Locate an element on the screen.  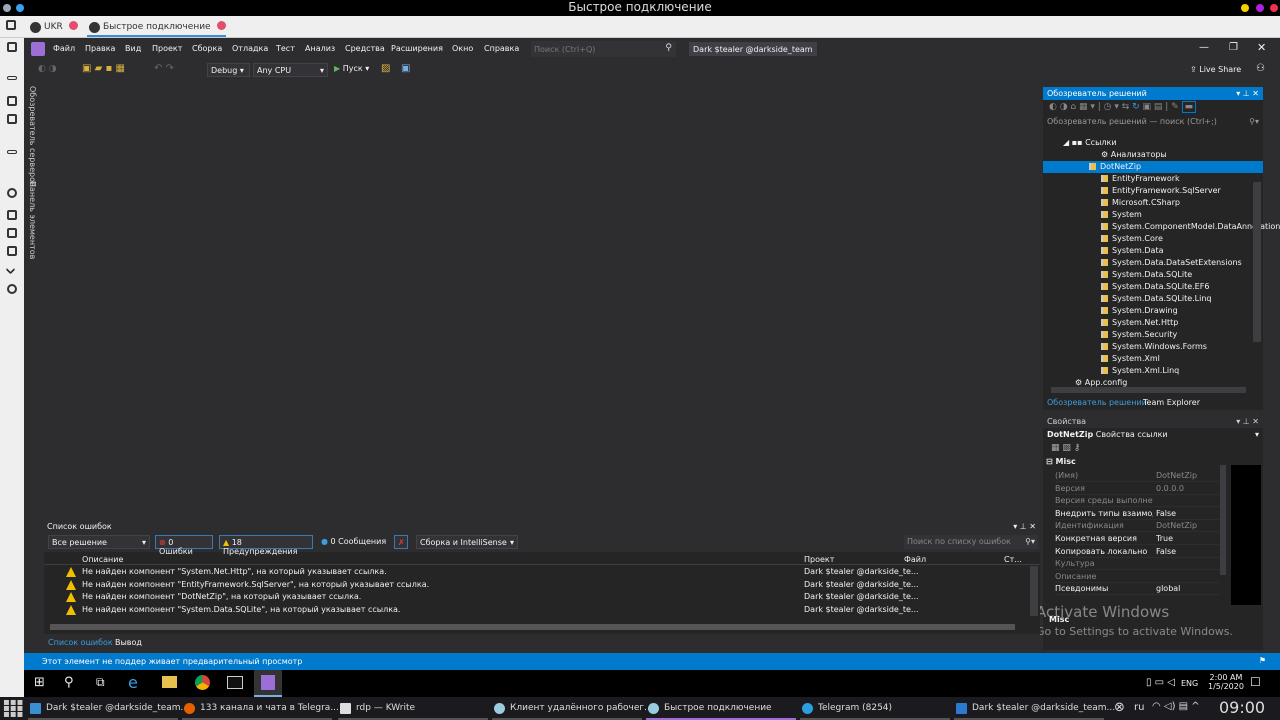
fit-icon is located at coordinates (12, 47).